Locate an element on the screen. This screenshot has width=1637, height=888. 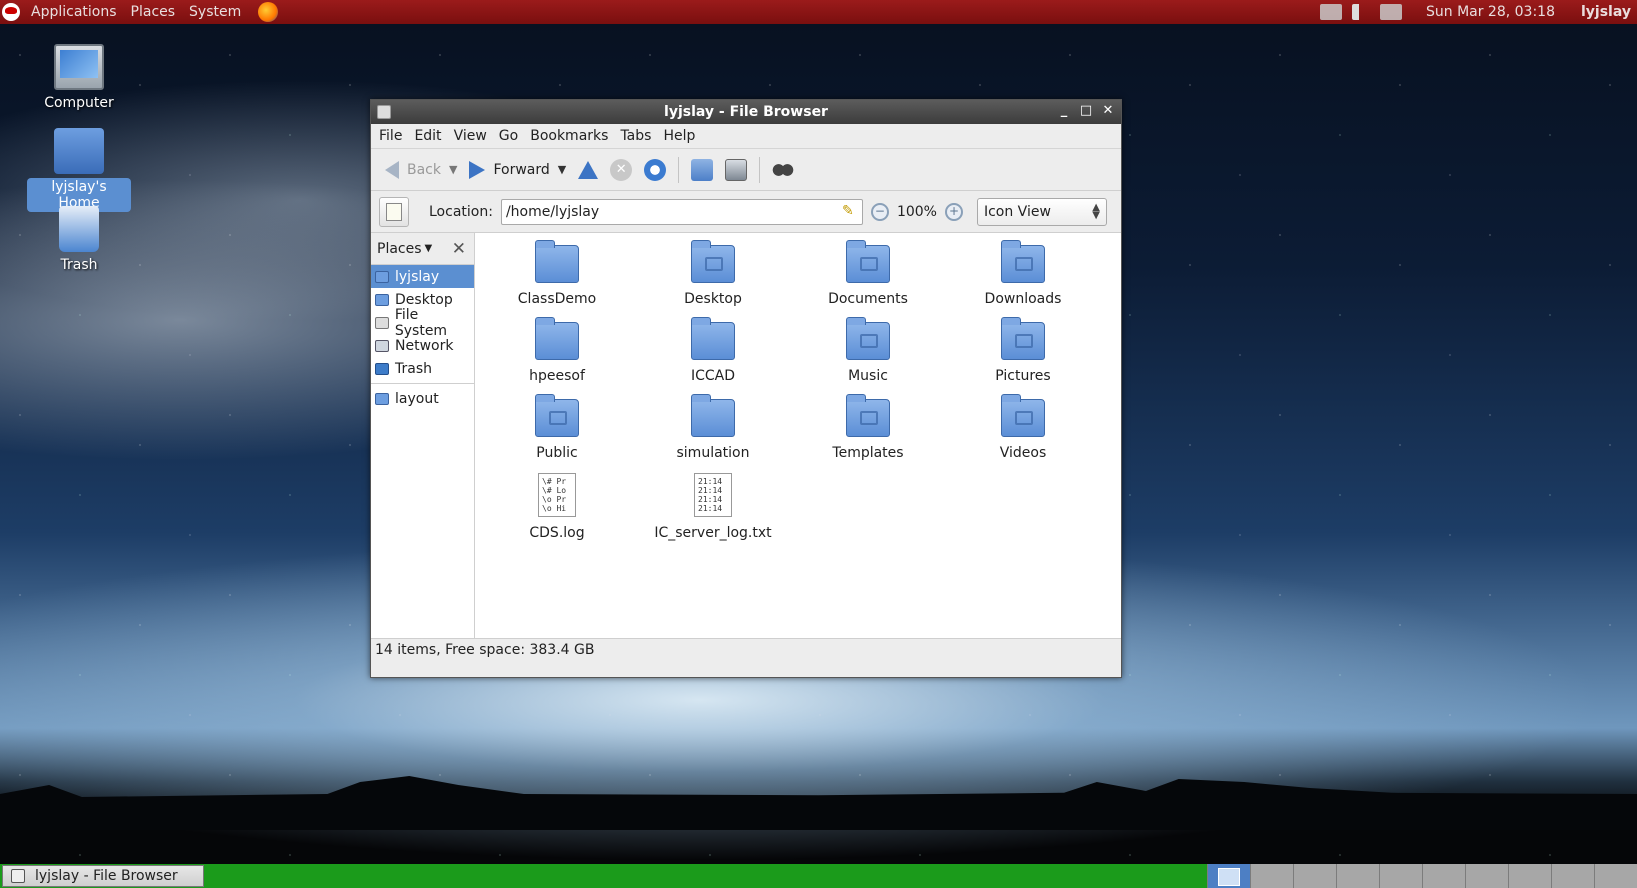
zoom-in-icon: + is located at coordinates (953, 211).